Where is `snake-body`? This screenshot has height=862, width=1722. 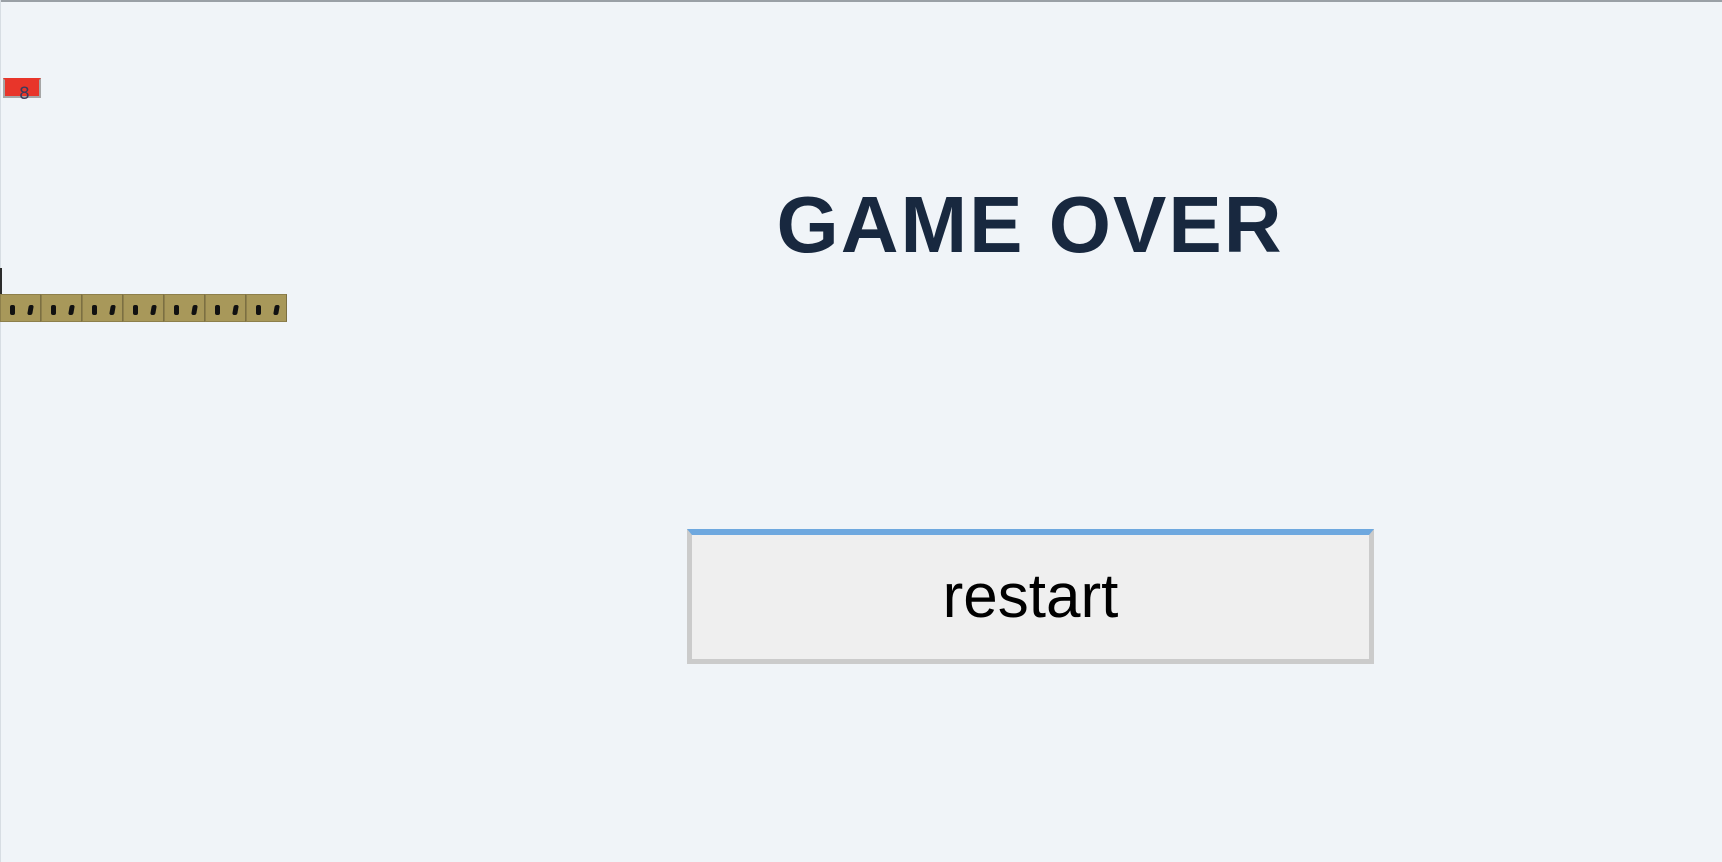 snake-body is located at coordinates (143, 308).